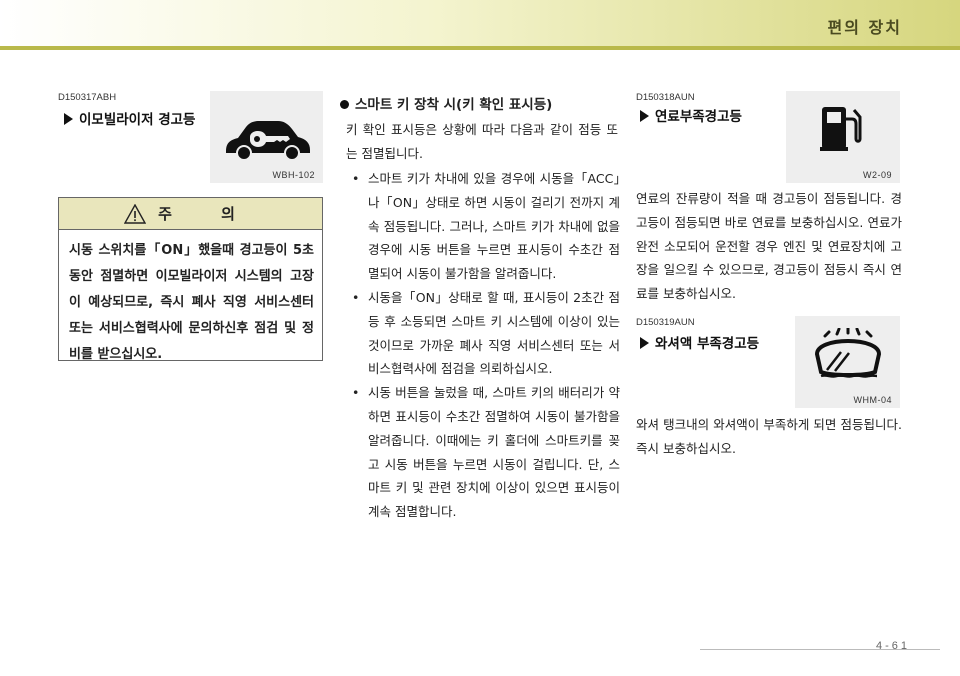 The height and width of the screenshot is (676, 960). I want to click on page-number: 4-61, so click(892, 646).